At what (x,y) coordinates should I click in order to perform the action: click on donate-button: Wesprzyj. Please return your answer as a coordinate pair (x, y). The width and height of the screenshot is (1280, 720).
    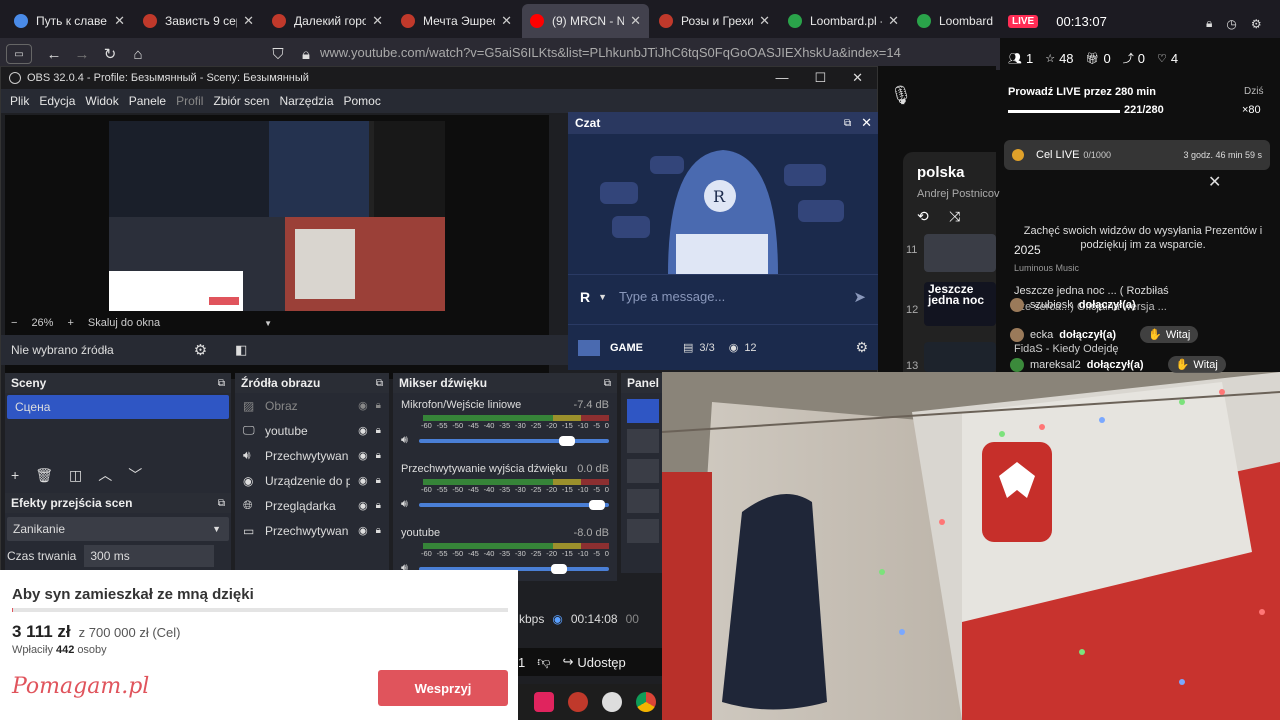
    Looking at the image, I should click on (443, 688).